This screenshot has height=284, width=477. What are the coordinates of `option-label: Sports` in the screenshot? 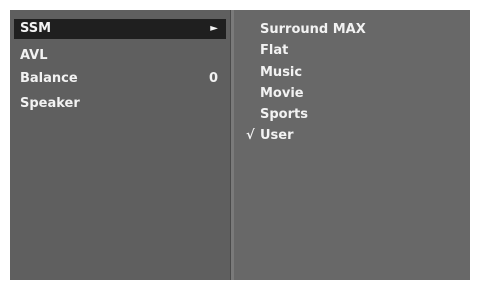 It's located at (284, 114).